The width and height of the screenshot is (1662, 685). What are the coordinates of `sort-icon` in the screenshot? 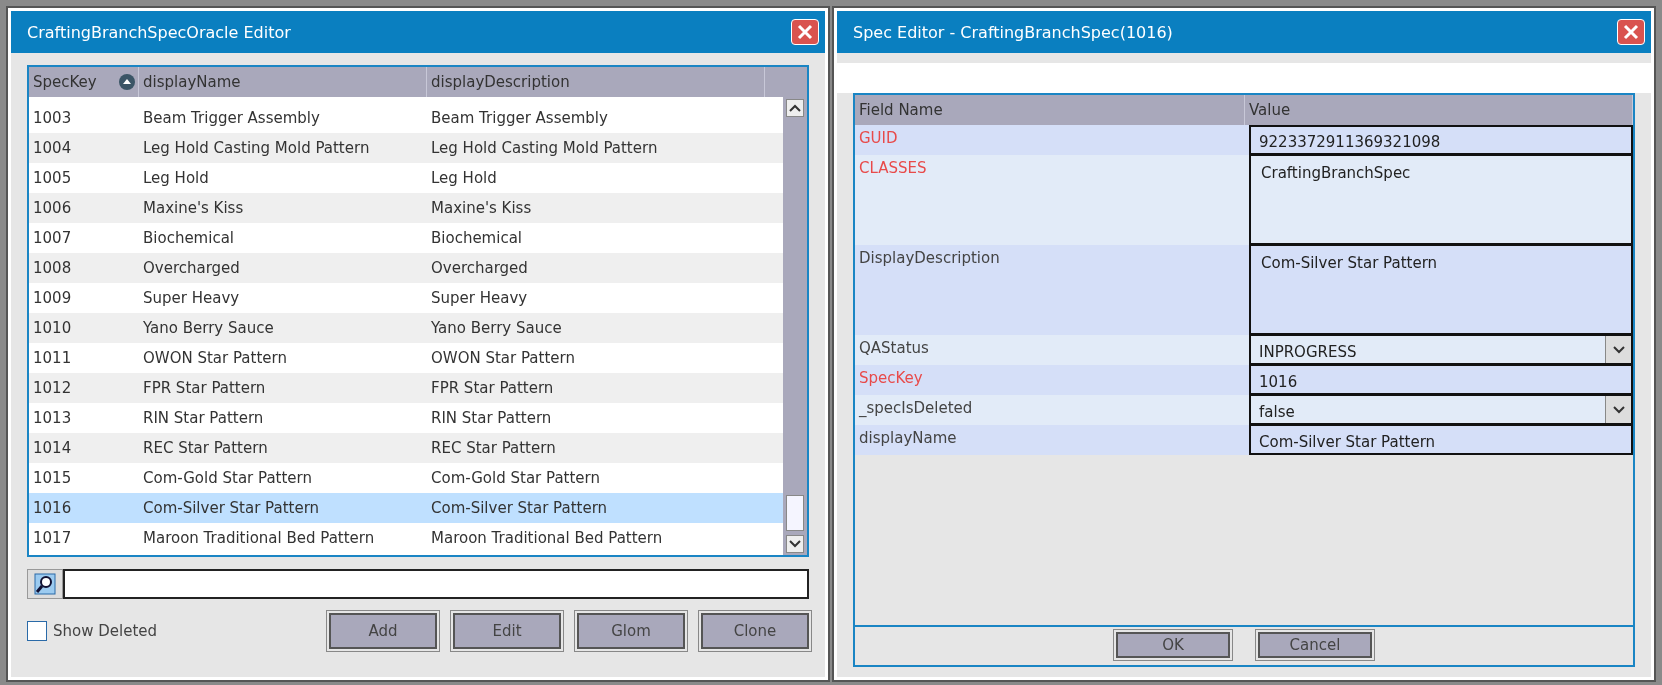 It's located at (127, 82).